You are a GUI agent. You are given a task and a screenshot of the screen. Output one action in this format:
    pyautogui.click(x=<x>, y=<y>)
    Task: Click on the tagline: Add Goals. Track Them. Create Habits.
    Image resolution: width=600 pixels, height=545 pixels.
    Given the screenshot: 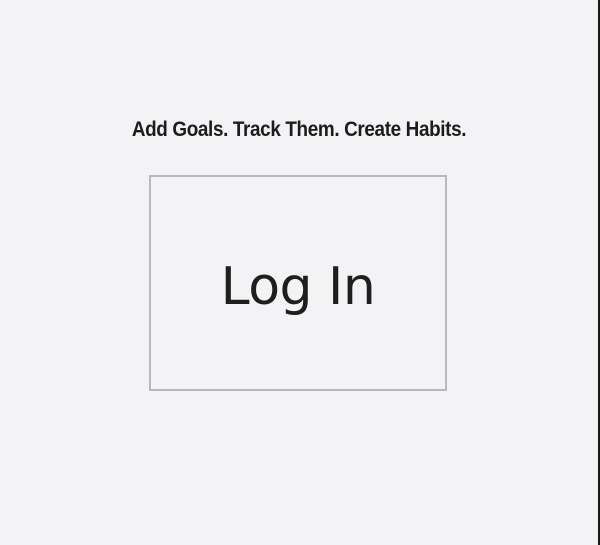 What is the action you would take?
    pyautogui.click(x=299, y=129)
    